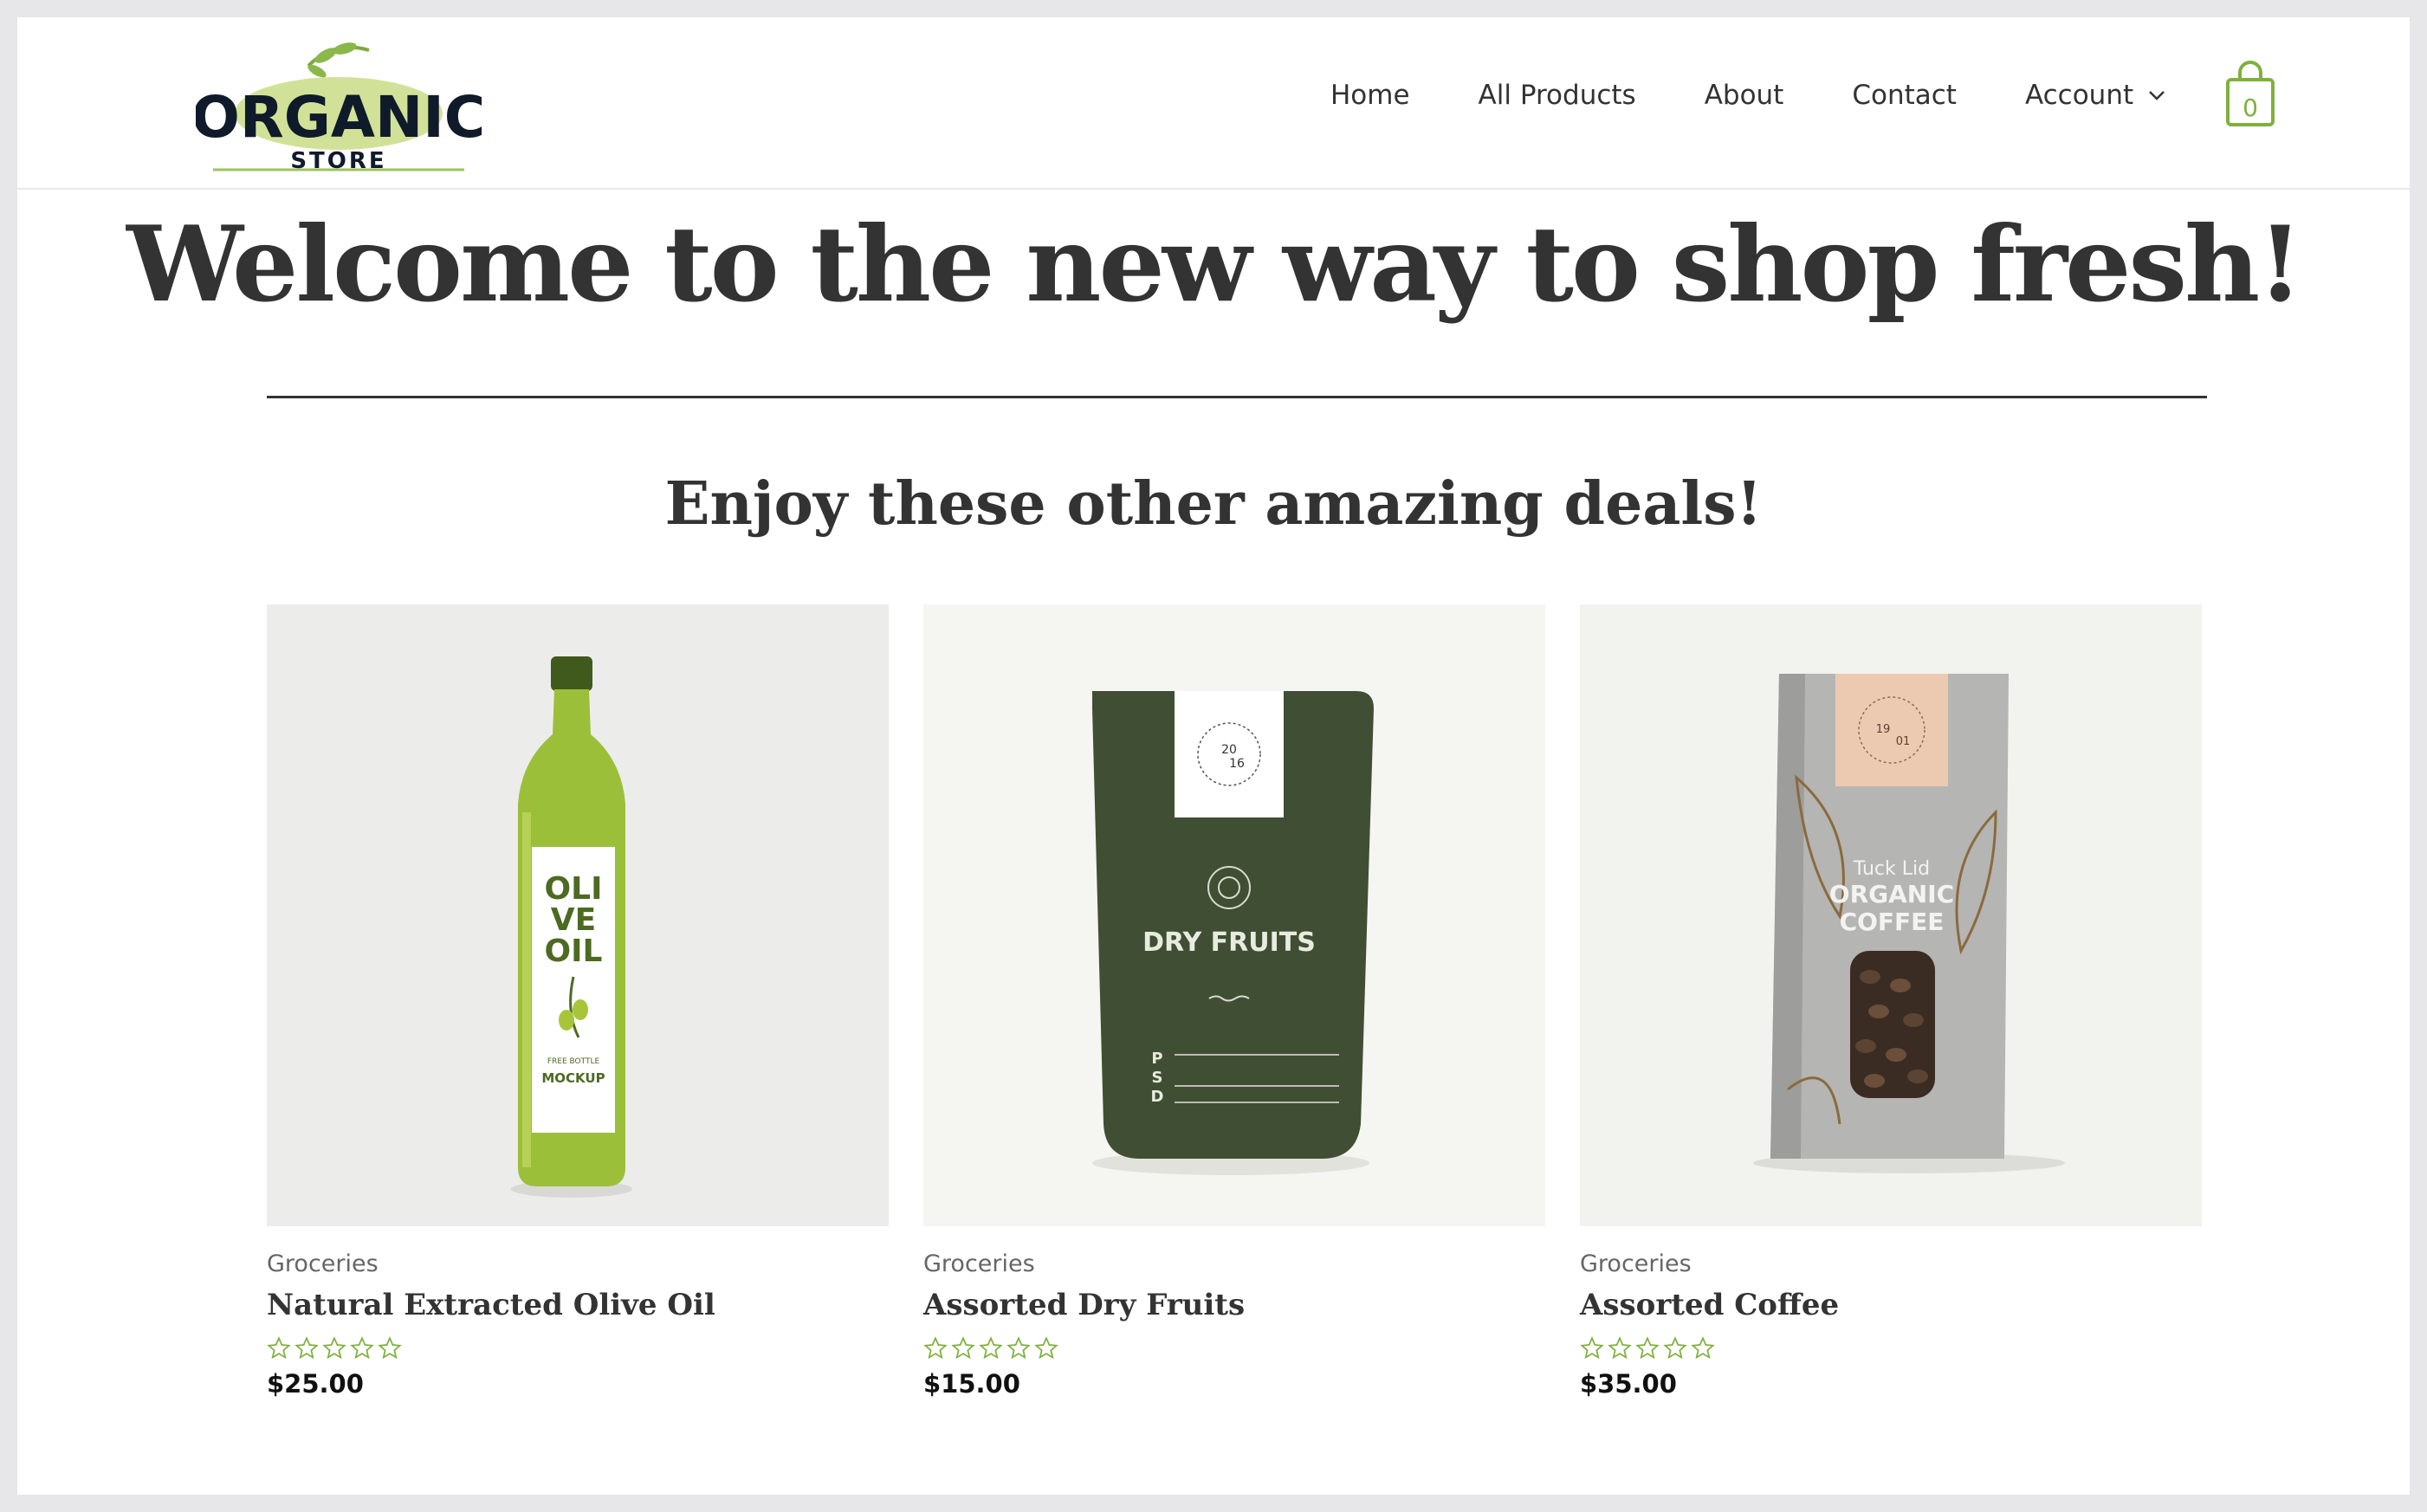  I want to click on product-name: Assorted Coffee, so click(1891, 1305).